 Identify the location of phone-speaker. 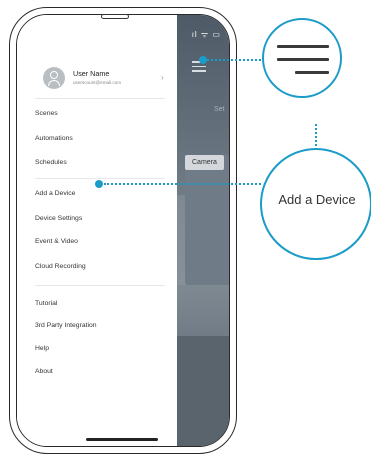
(115, 16).